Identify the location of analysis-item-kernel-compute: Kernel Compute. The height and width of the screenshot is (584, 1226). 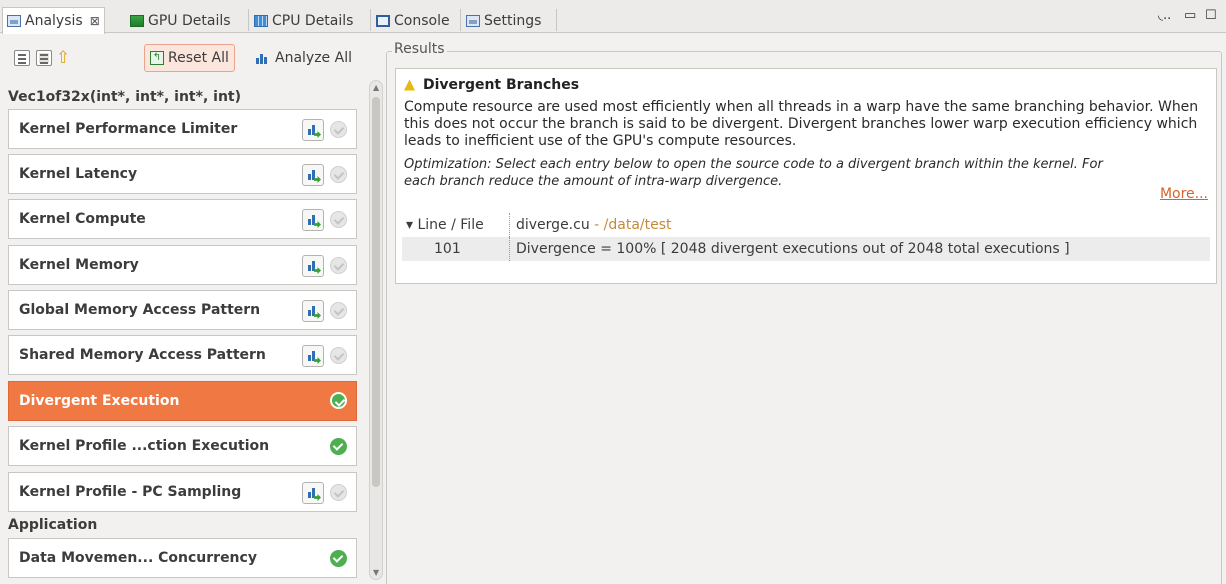
(182, 219).